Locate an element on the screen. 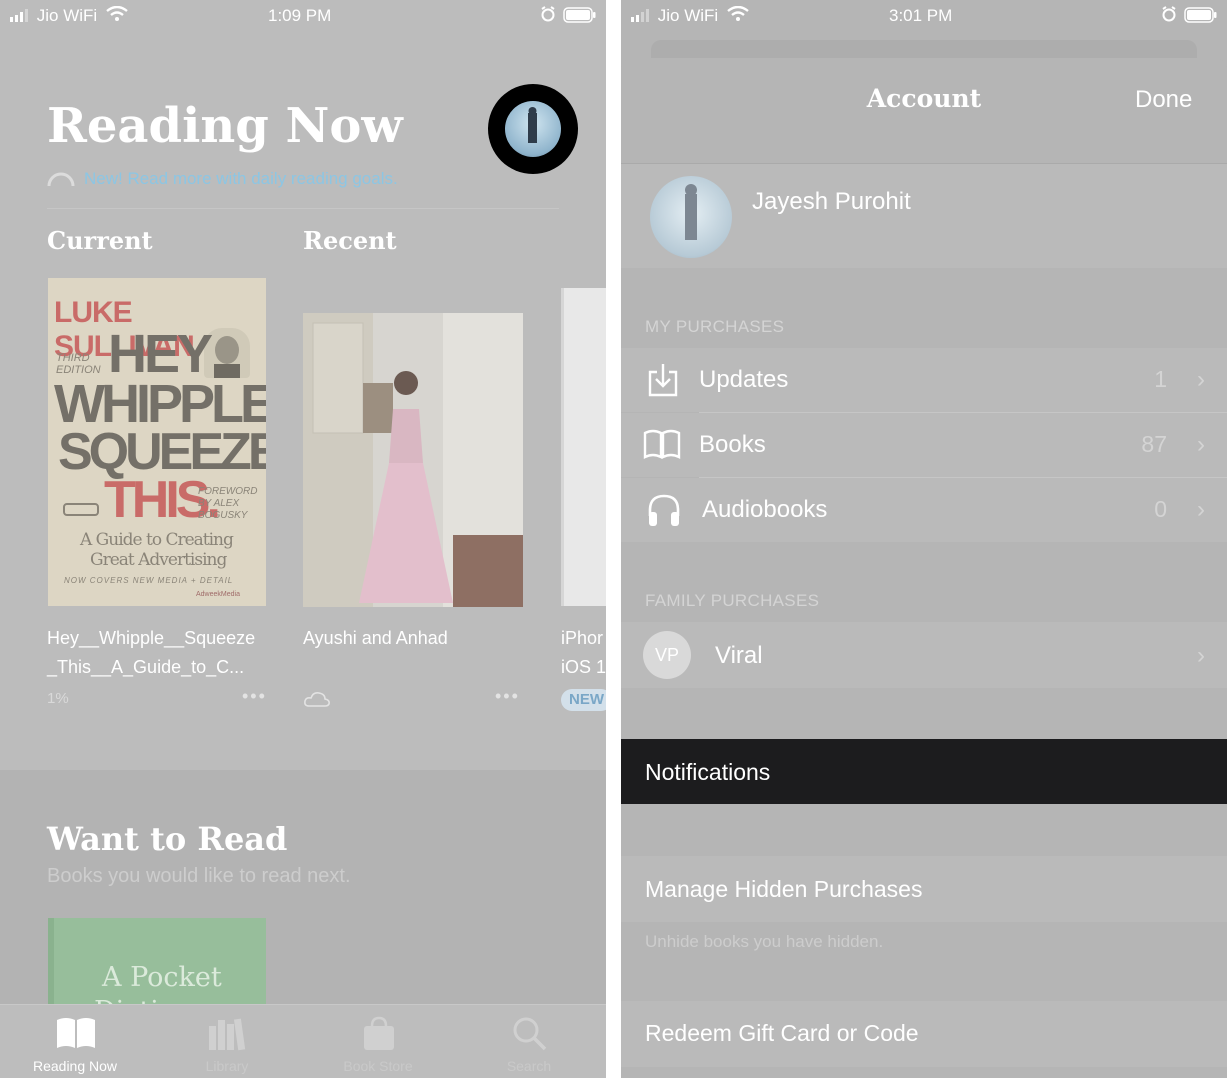 This screenshot has height=1078, width=1227. search-icon is located at coordinates (530, 1036).